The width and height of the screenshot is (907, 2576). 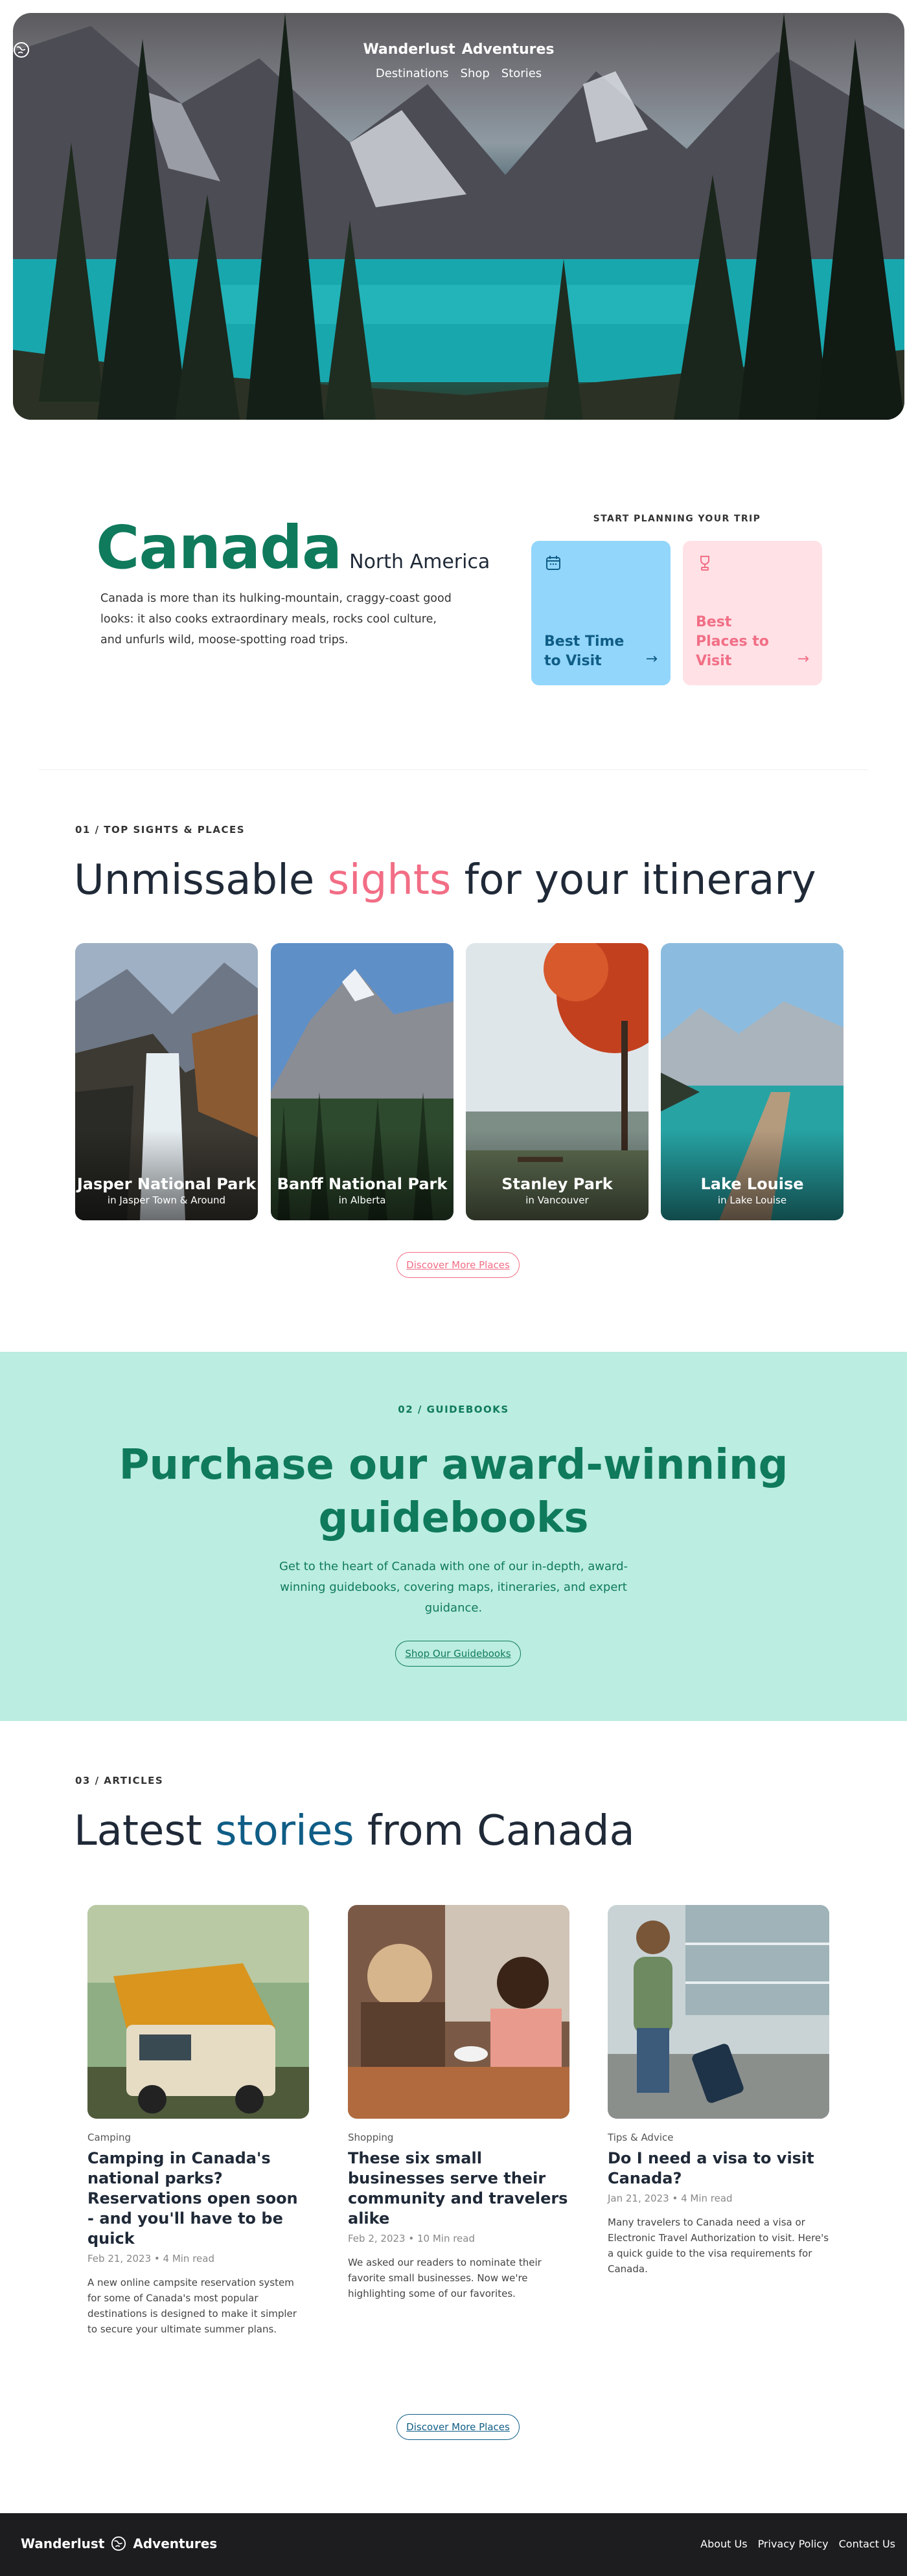 I want to click on sight-card-stanley: Stanley Park in Vancouver, so click(x=558, y=1081).